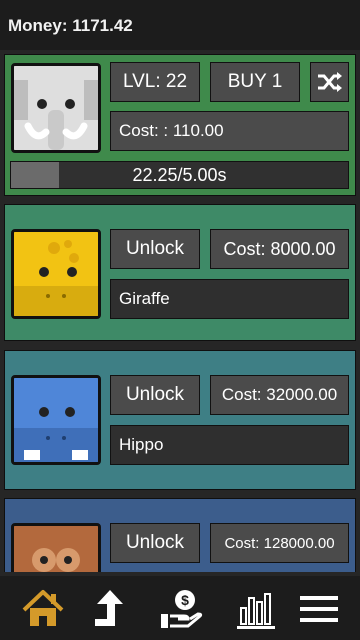  I want to click on top-bar: Money: 1171.42, so click(180, 25).